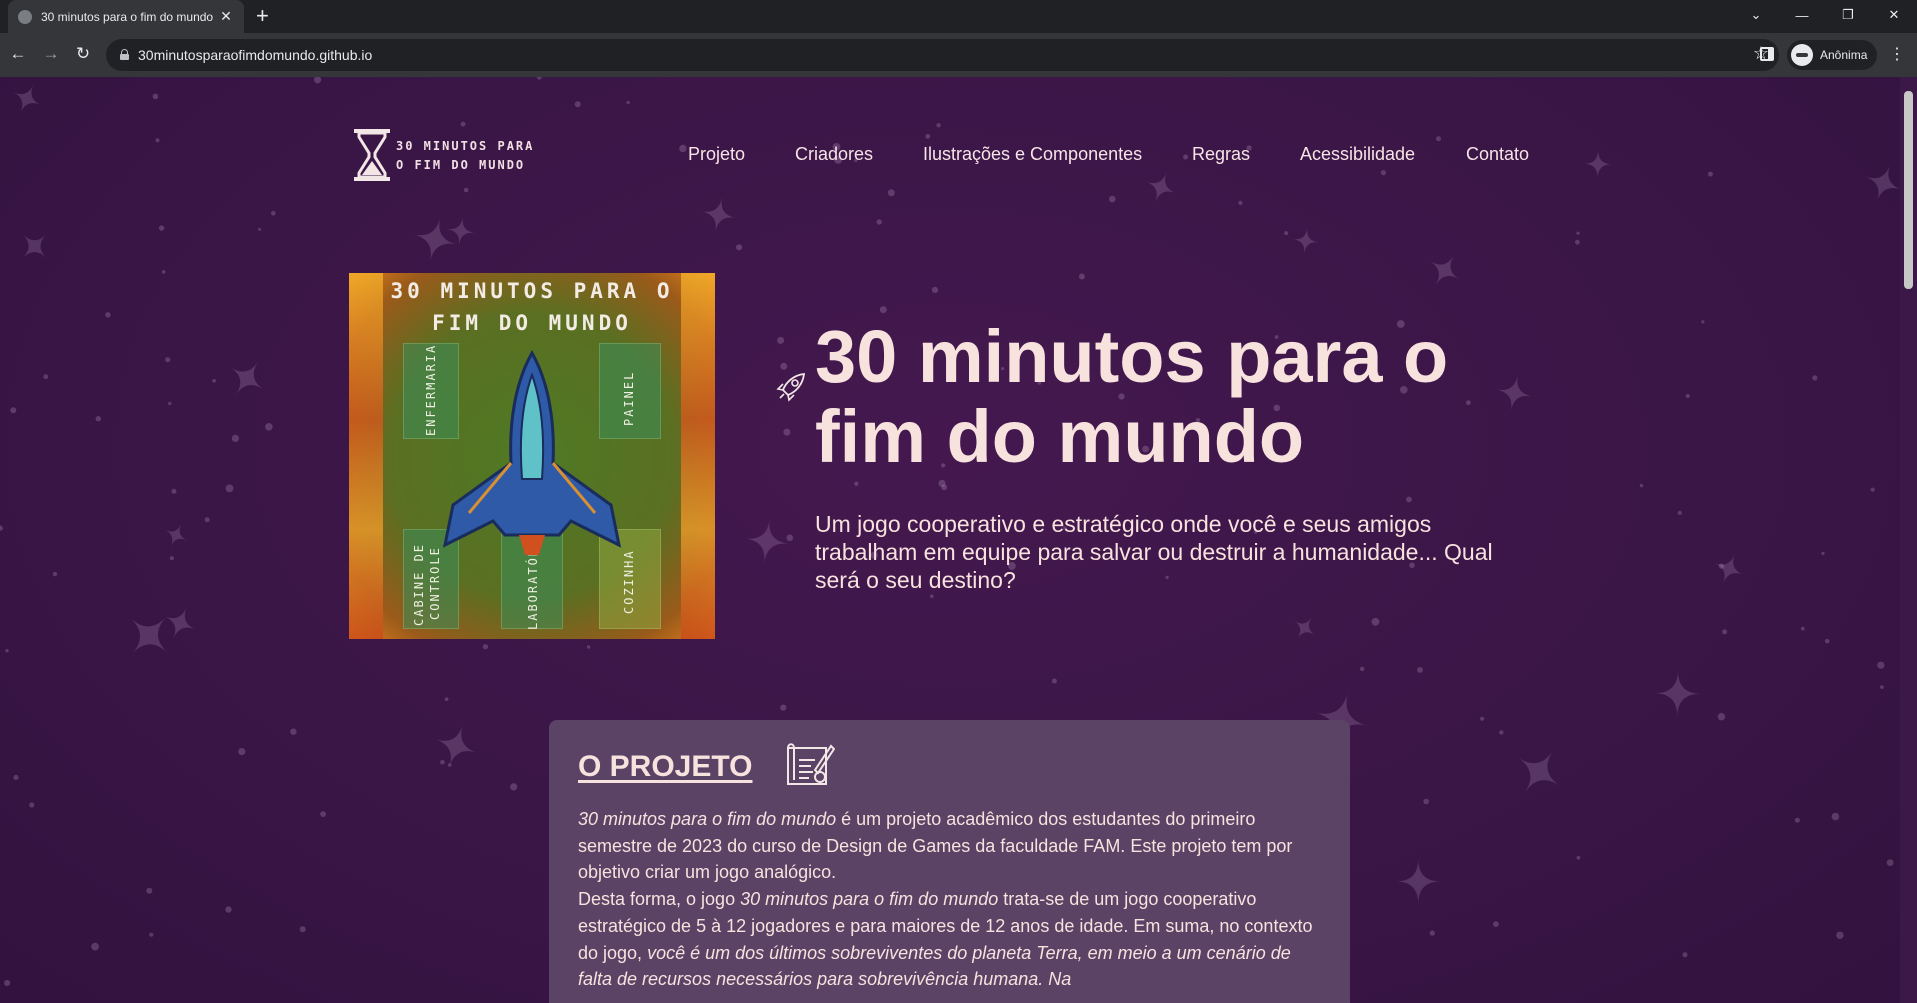 This screenshot has width=1917, height=1003. I want to click on nav-criadores: Criadores, so click(834, 154).